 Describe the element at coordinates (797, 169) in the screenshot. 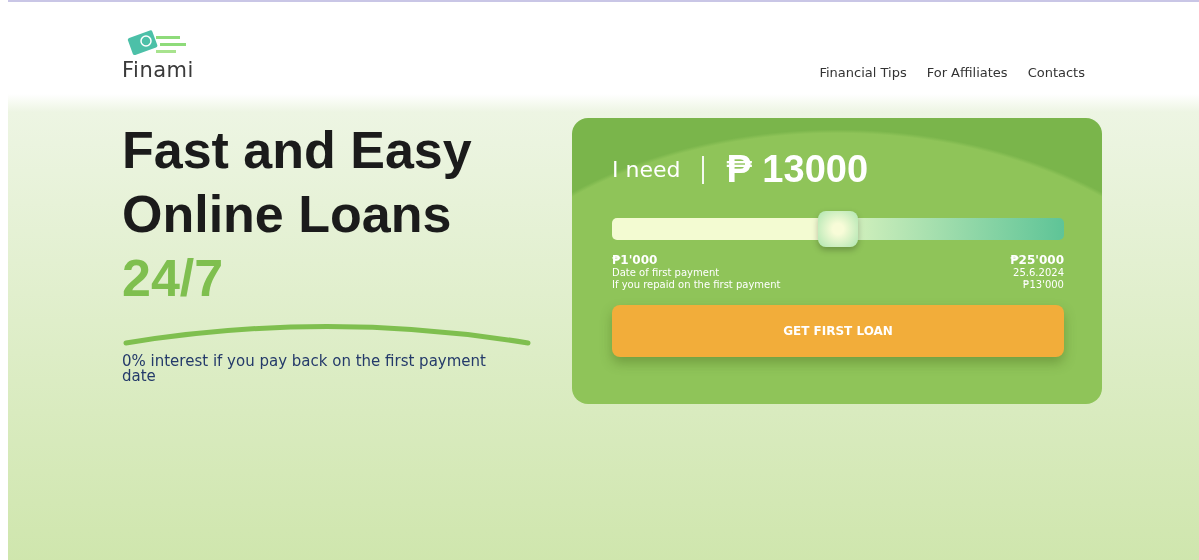

I see `amount-value: ₱ 13000` at that location.